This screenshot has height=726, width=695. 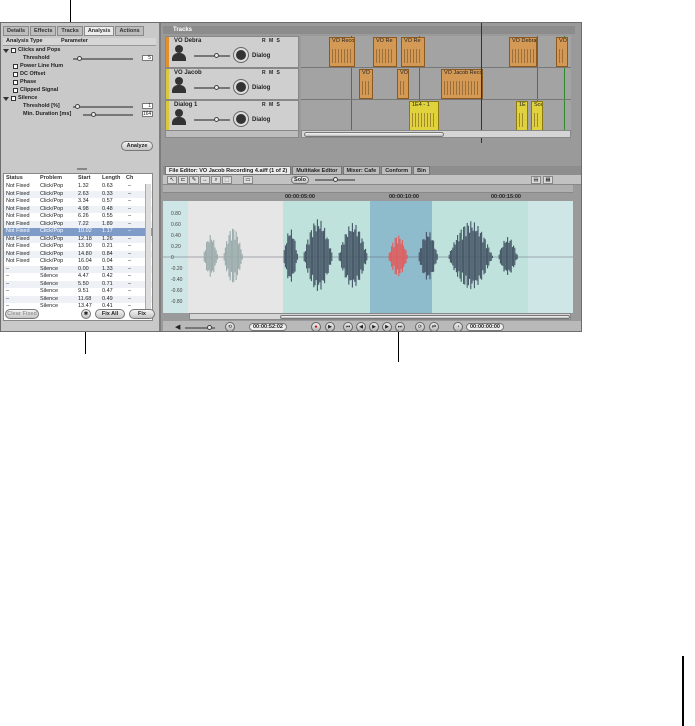 What do you see at coordinates (147, 58) in the screenshot?
I see `threshold-field: 5` at bounding box center [147, 58].